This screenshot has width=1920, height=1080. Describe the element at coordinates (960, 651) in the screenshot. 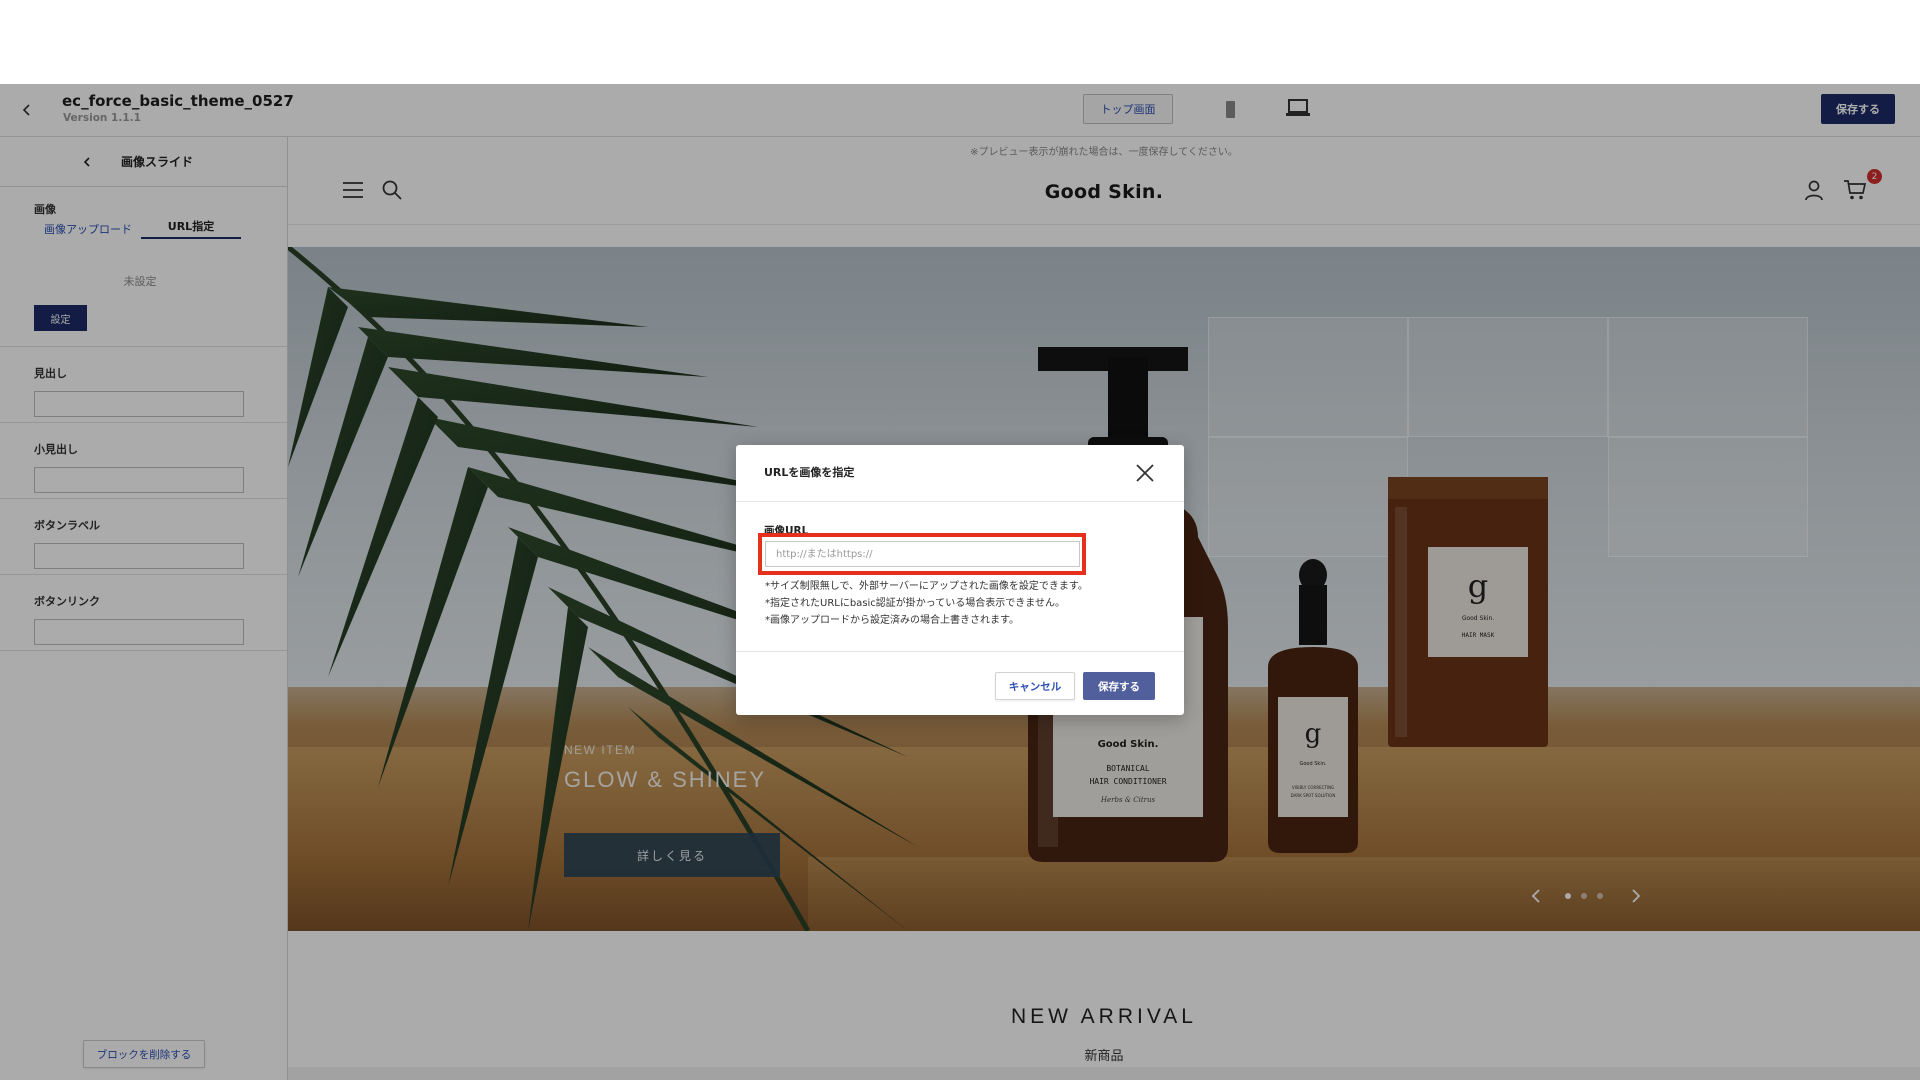

I see `modal-footer-divider` at that location.